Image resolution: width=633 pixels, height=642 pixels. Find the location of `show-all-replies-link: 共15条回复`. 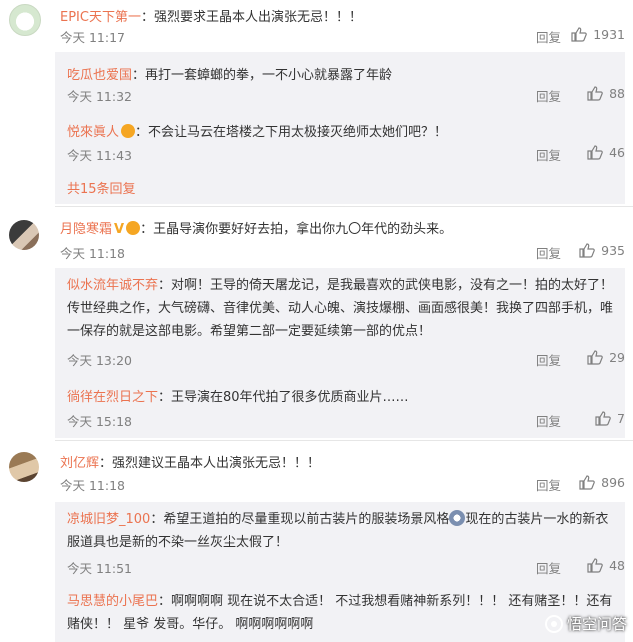

show-all-replies-link: 共15条回复 is located at coordinates (101, 187).